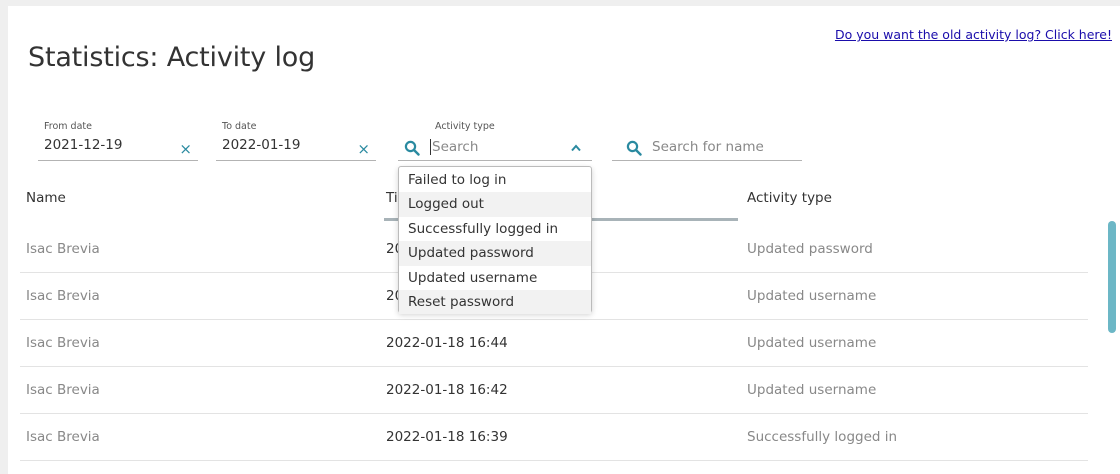  I want to click on dropdown-option: Logged out, so click(495, 204).